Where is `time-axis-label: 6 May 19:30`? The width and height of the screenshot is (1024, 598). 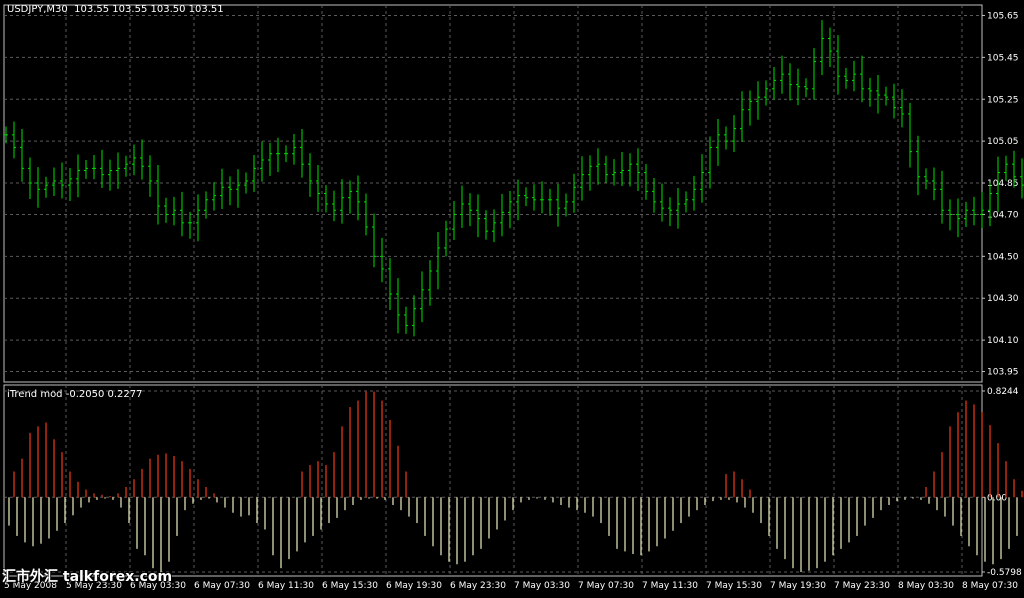
time-axis-label: 6 May 19:30 is located at coordinates (414, 586).